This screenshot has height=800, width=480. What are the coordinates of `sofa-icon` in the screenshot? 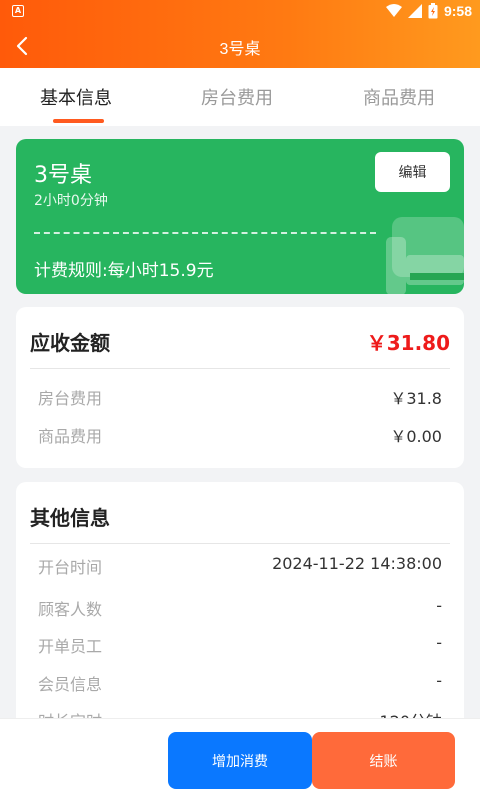 It's located at (425, 255).